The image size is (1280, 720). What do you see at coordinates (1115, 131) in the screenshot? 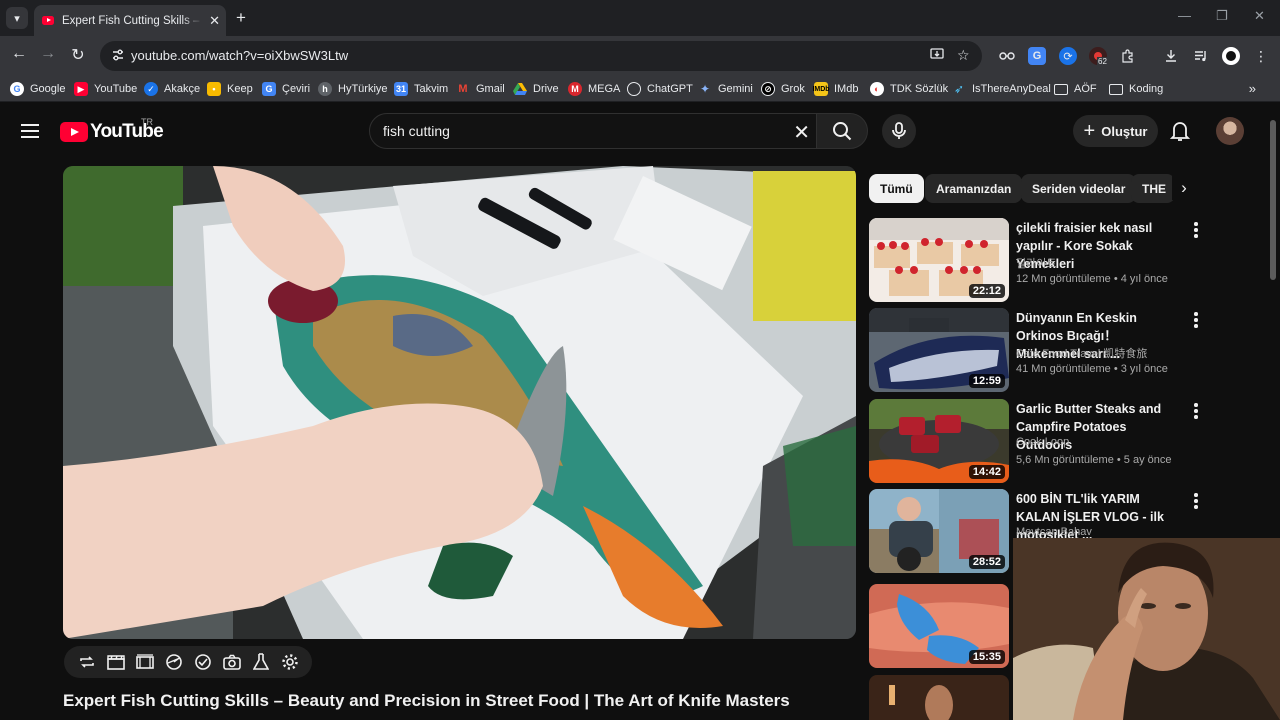
I see `create-button: + Oluştur` at bounding box center [1115, 131].